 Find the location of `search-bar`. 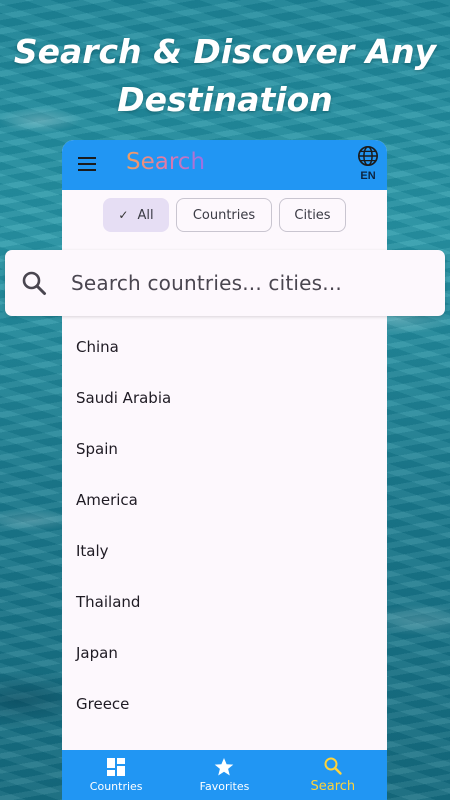

search-bar is located at coordinates (225, 283).